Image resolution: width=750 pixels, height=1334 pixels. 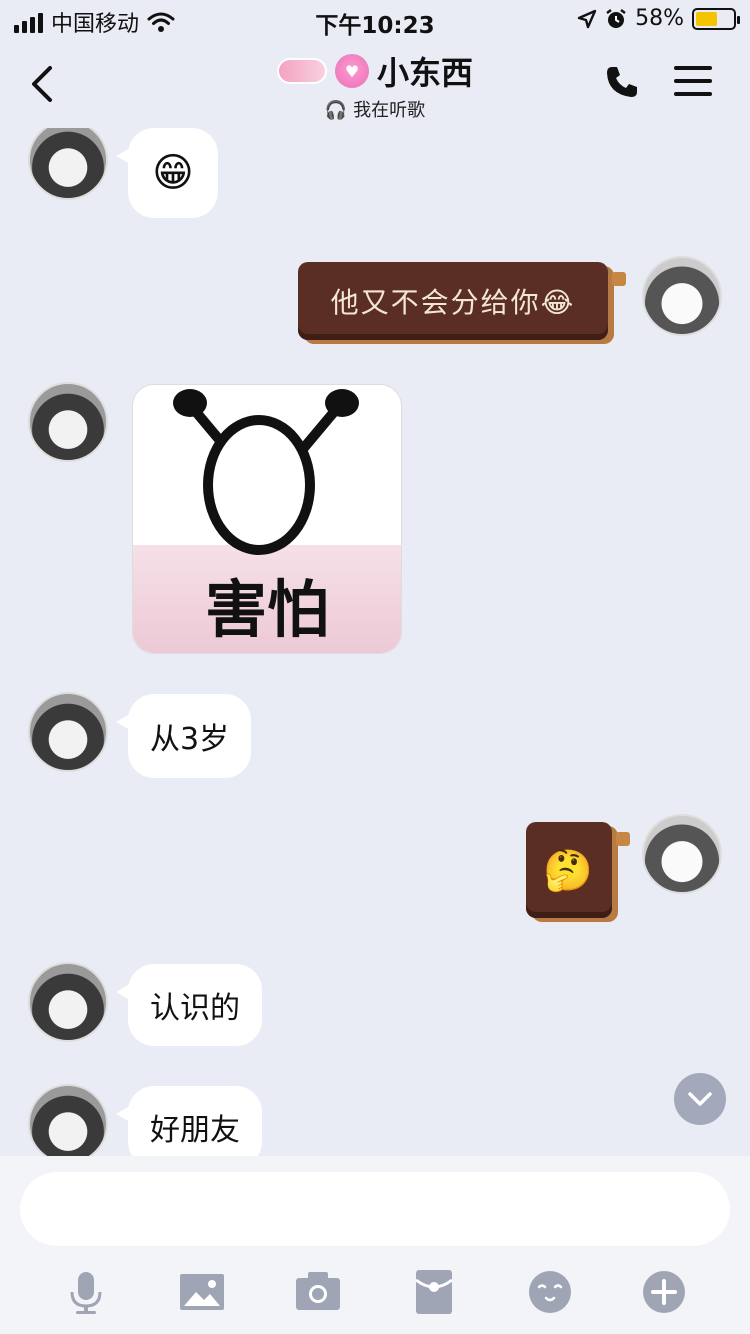 I want to click on message-input, so click(x=375, y=1209).